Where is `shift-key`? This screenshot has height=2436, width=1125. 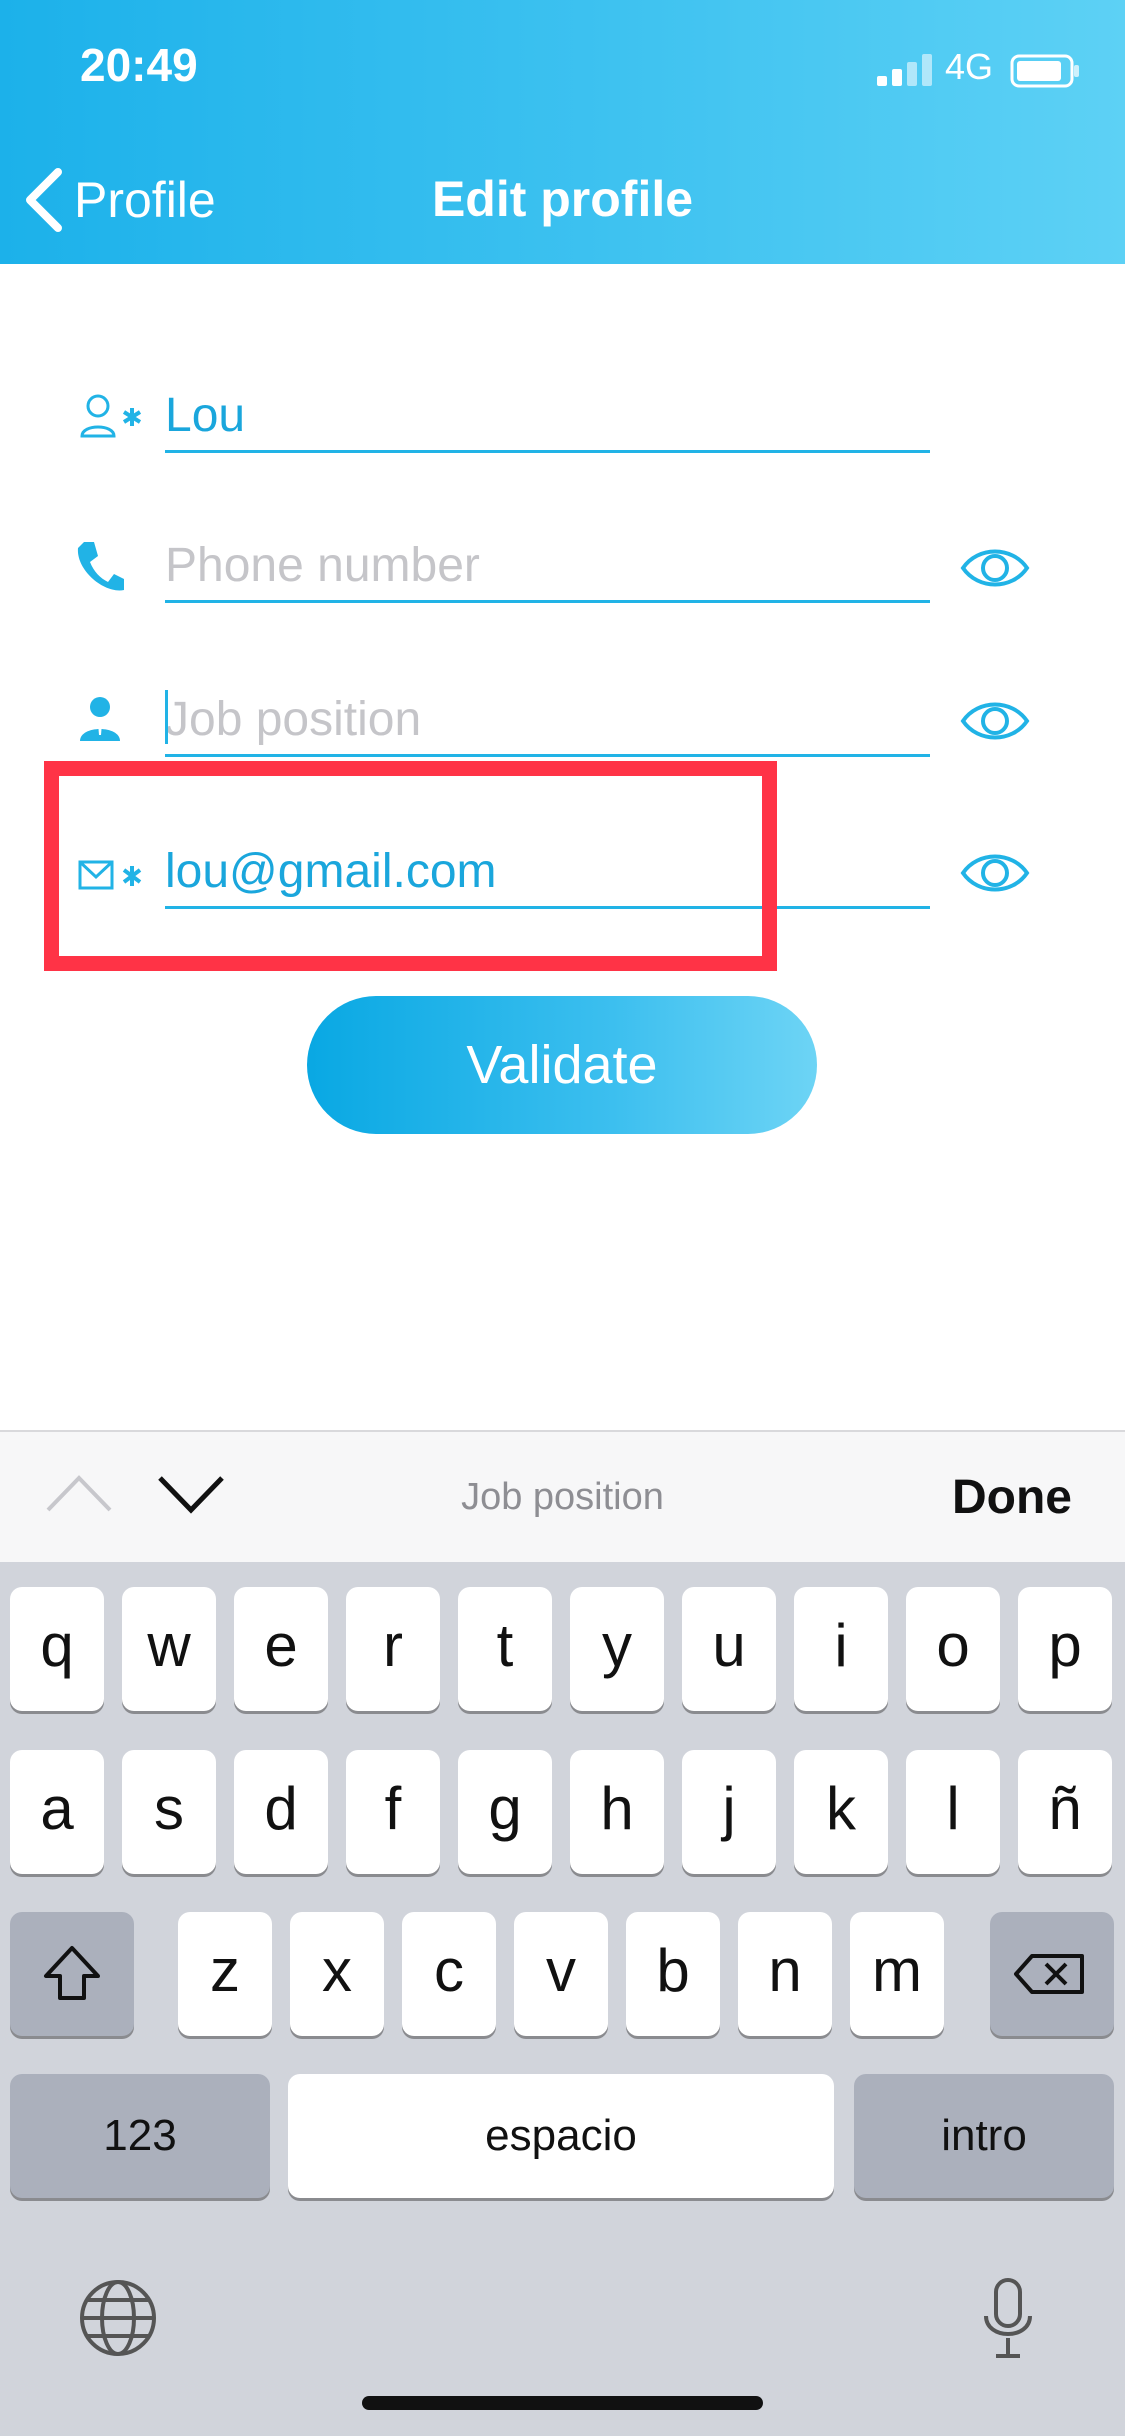 shift-key is located at coordinates (72, 1974).